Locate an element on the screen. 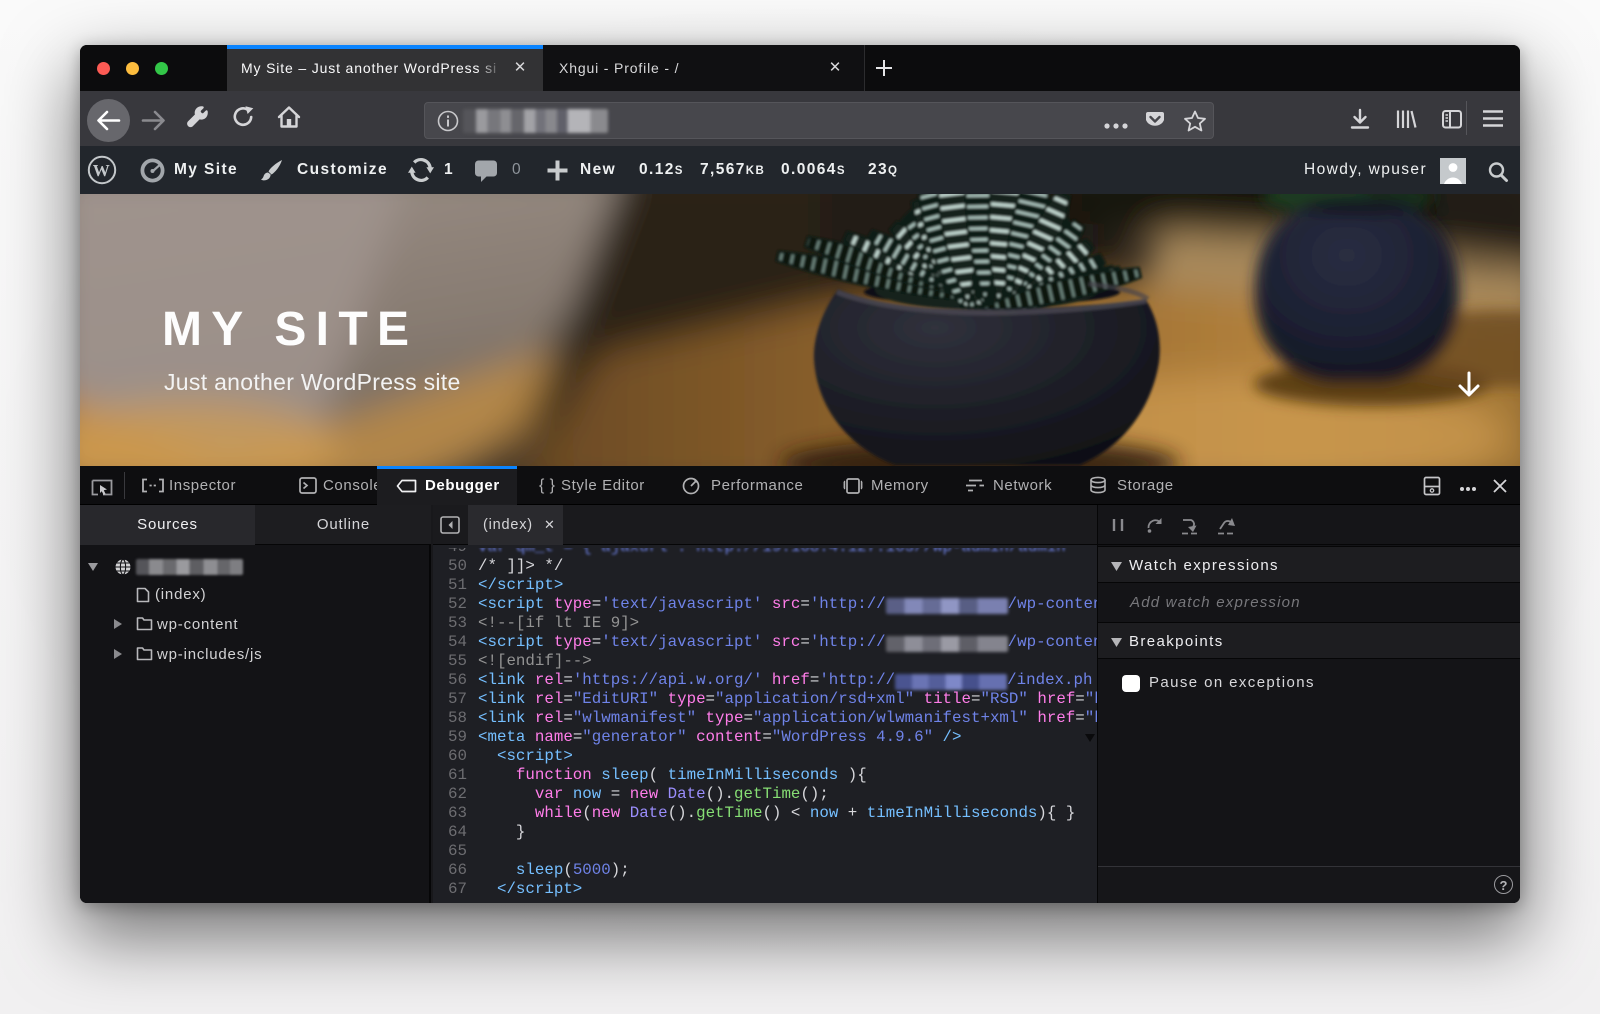 Image resolution: width=1600 pixels, height=1014 pixels. svg-text: W is located at coordinates (102, 170).